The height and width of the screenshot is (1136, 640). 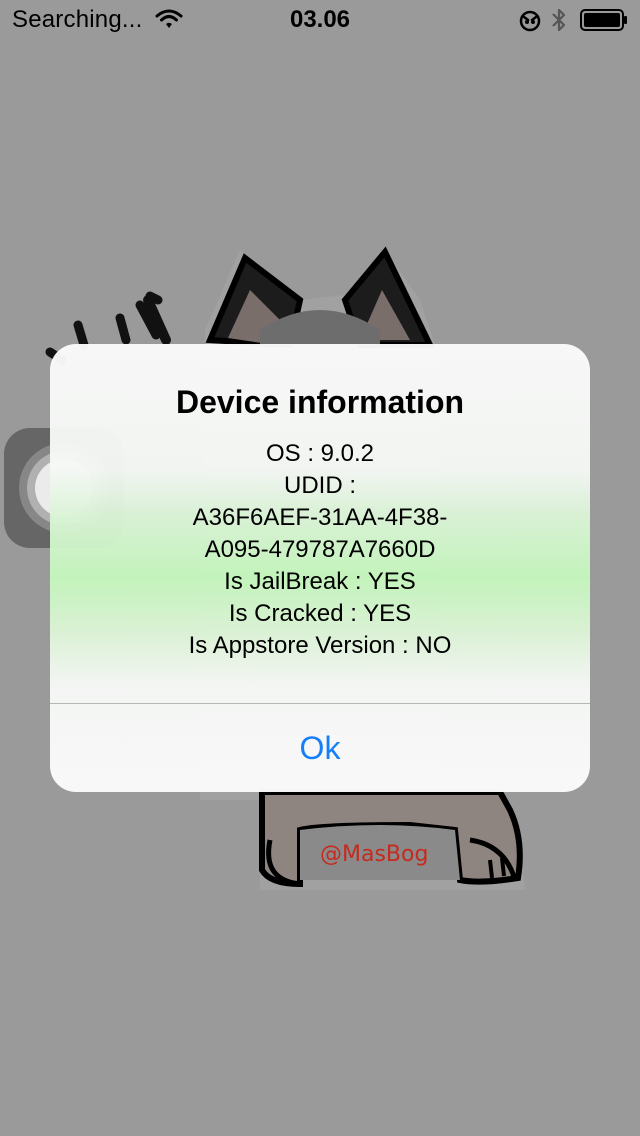 I want to click on alert-line-udid-part1: A36F6AEF-31AA-4F38-, so click(x=320, y=517).